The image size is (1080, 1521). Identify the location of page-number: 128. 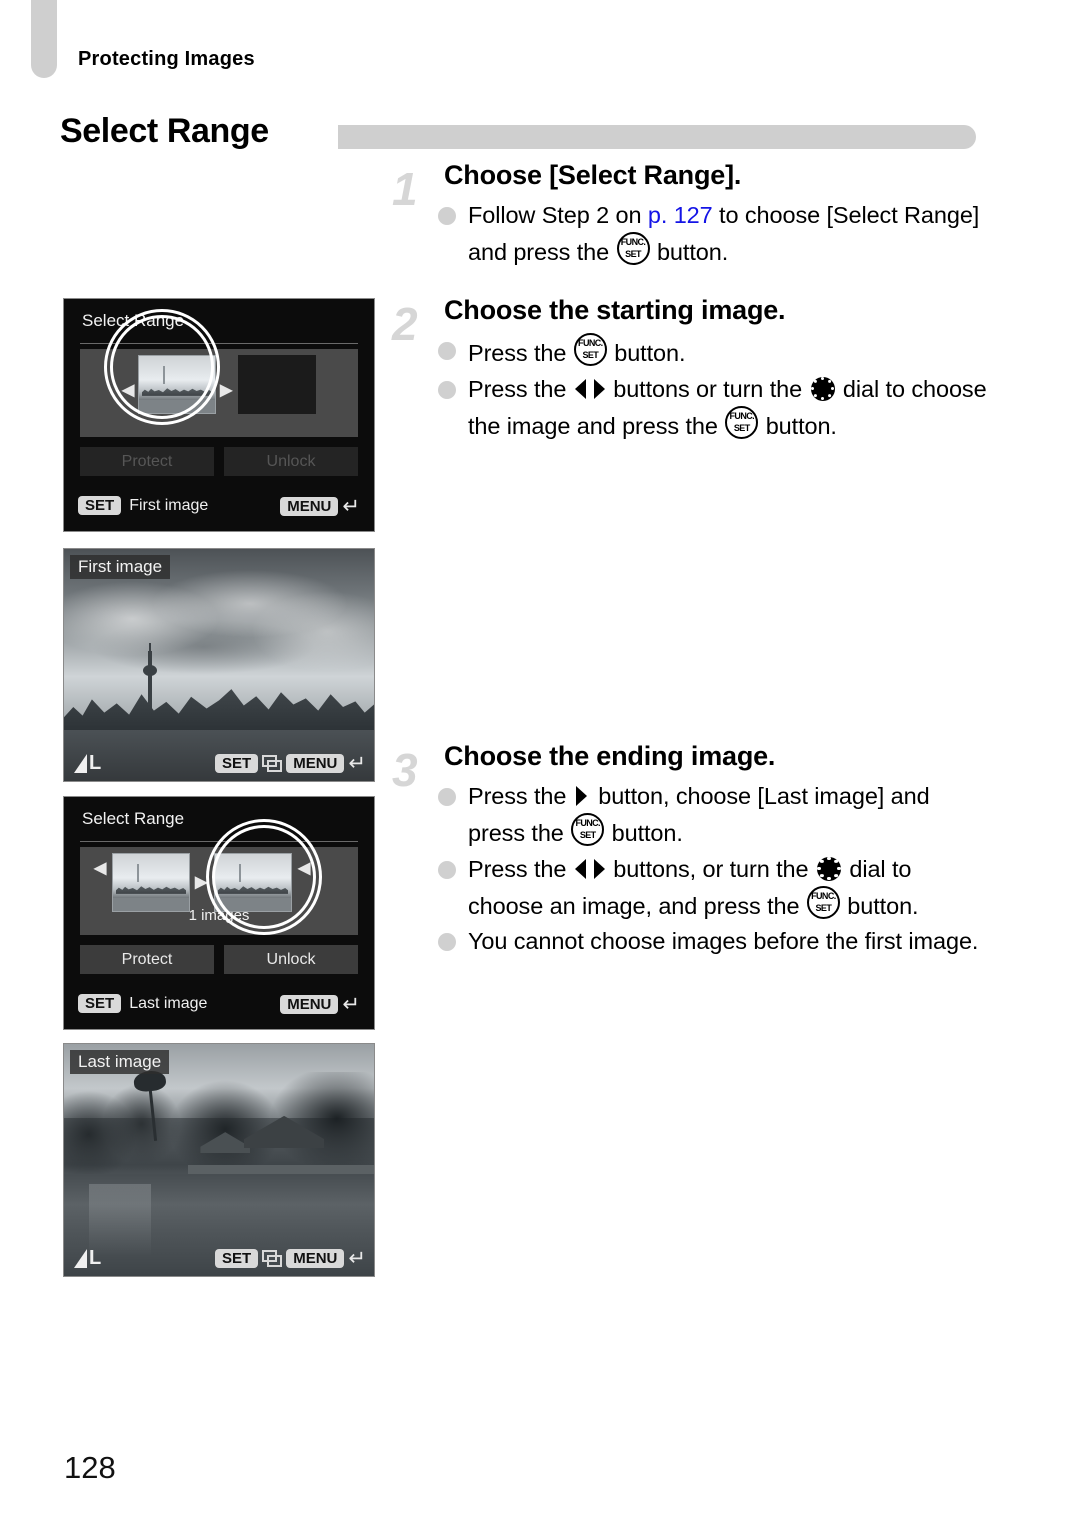
(90, 1467).